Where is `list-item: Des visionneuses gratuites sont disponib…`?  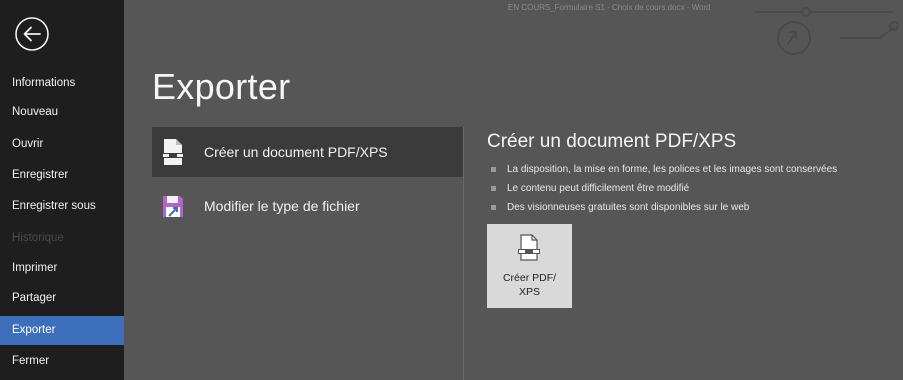 list-item: Des visionneuses gratuites sont disponib… is located at coordinates (664, 207).